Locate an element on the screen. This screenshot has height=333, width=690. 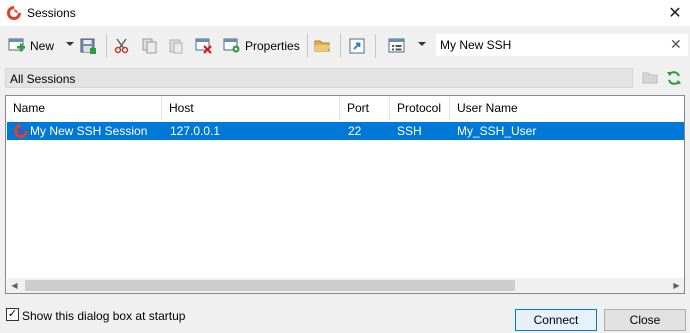
session-search-input is located at coordinates (550, 45).